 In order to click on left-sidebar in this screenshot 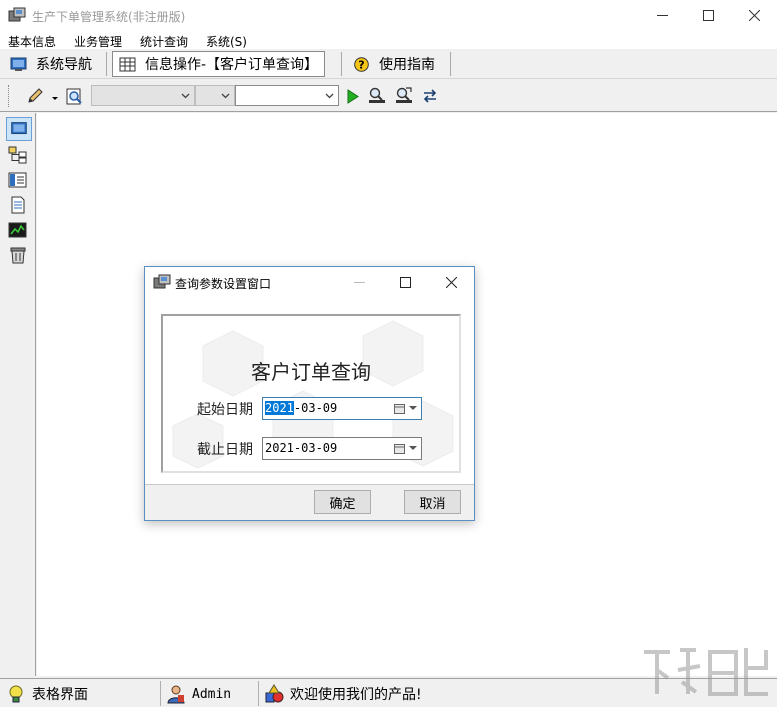, I will do `click(18, 394)`.